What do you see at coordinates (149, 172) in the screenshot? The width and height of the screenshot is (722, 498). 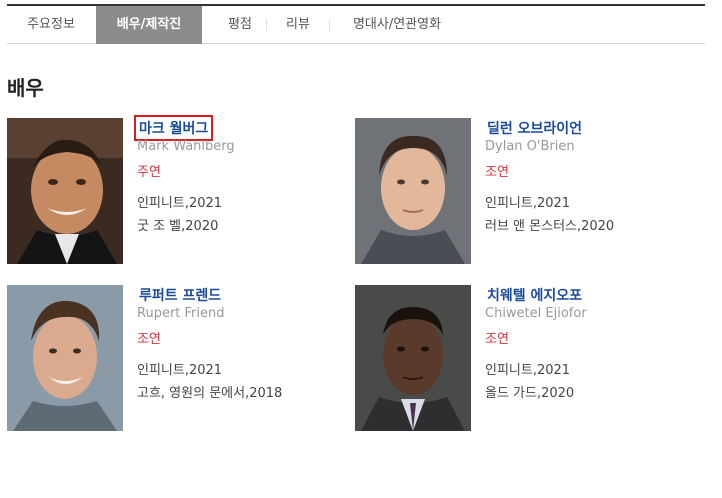 I see `actor-role: 주연` at bounding box center [149, 172].